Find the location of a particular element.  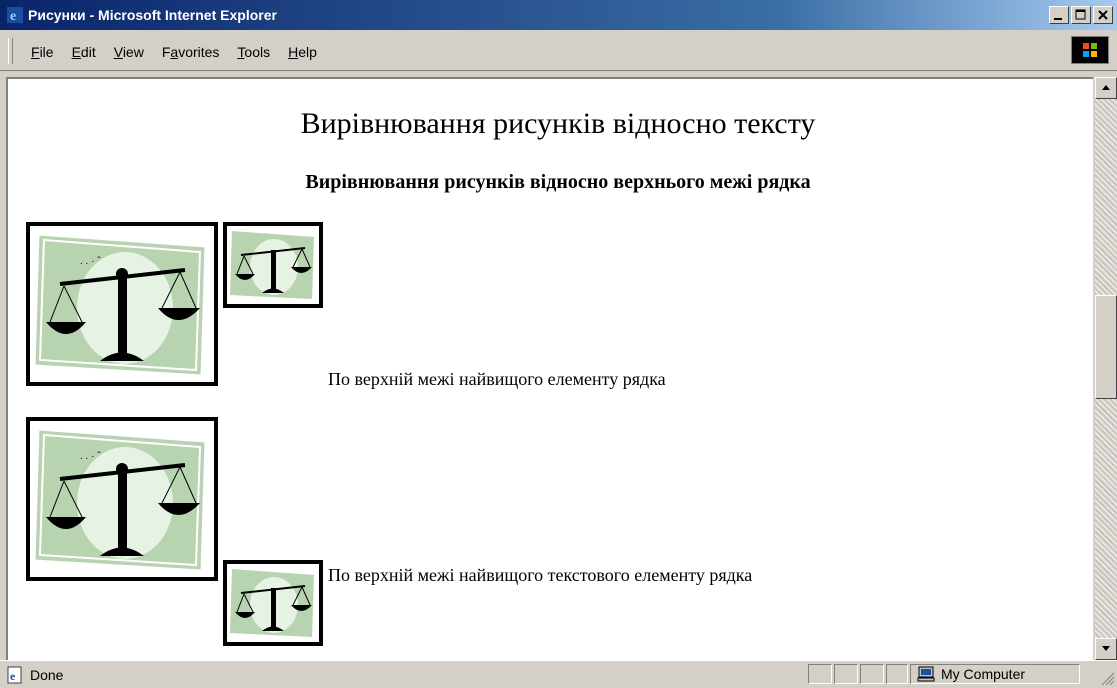

row-1-text: По верхній межі найвищого елементу рядка is located at coordinates (497, 379).